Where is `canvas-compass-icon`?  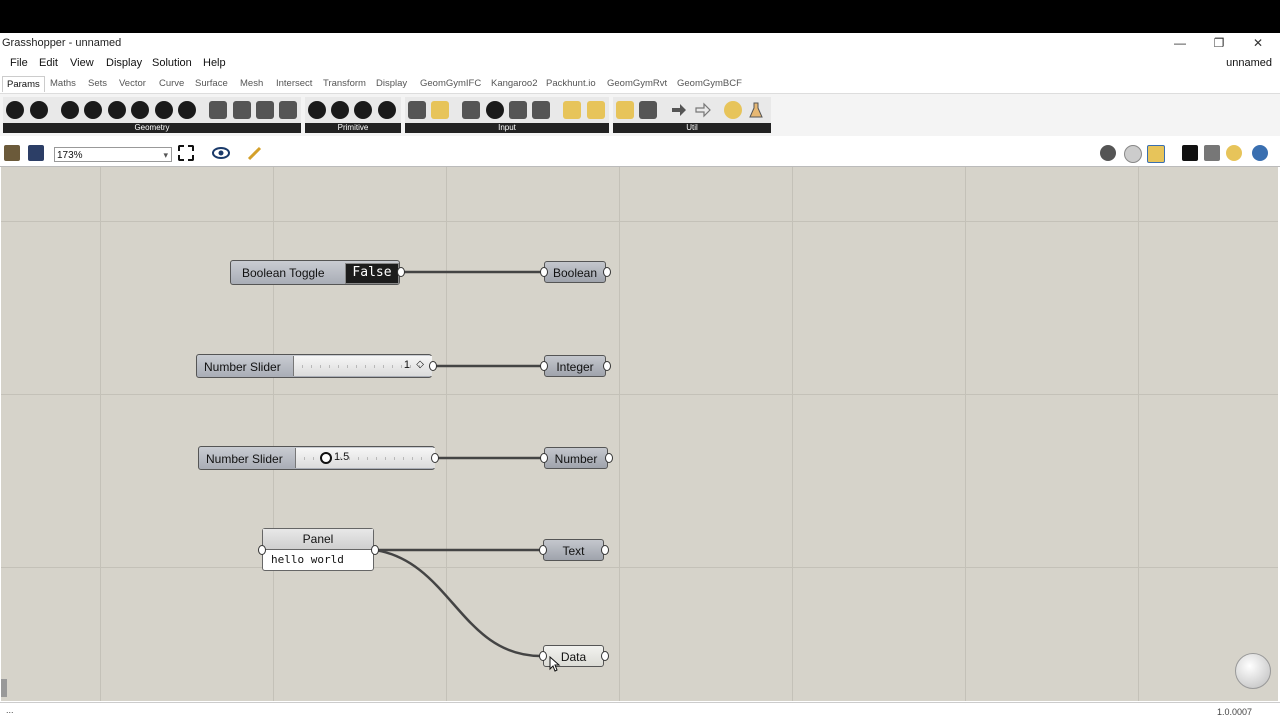 canvas-compass-icon is located at coordinates (1253, 671).